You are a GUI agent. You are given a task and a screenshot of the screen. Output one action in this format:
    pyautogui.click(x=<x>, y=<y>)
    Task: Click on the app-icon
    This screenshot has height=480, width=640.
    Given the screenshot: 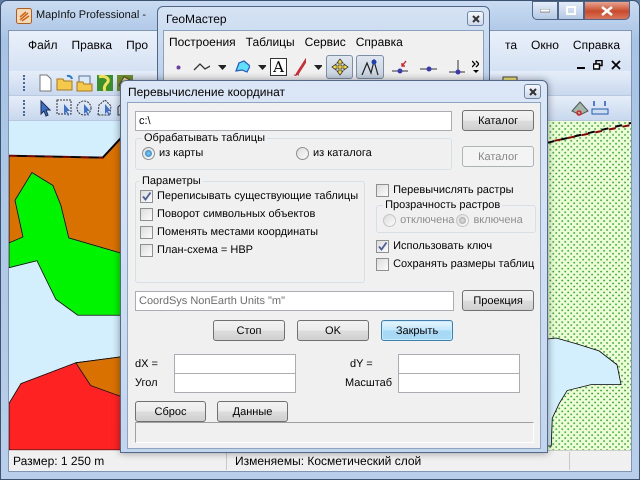 What is the action you would take?
    pyautogui.click(x=24, y=16)
    